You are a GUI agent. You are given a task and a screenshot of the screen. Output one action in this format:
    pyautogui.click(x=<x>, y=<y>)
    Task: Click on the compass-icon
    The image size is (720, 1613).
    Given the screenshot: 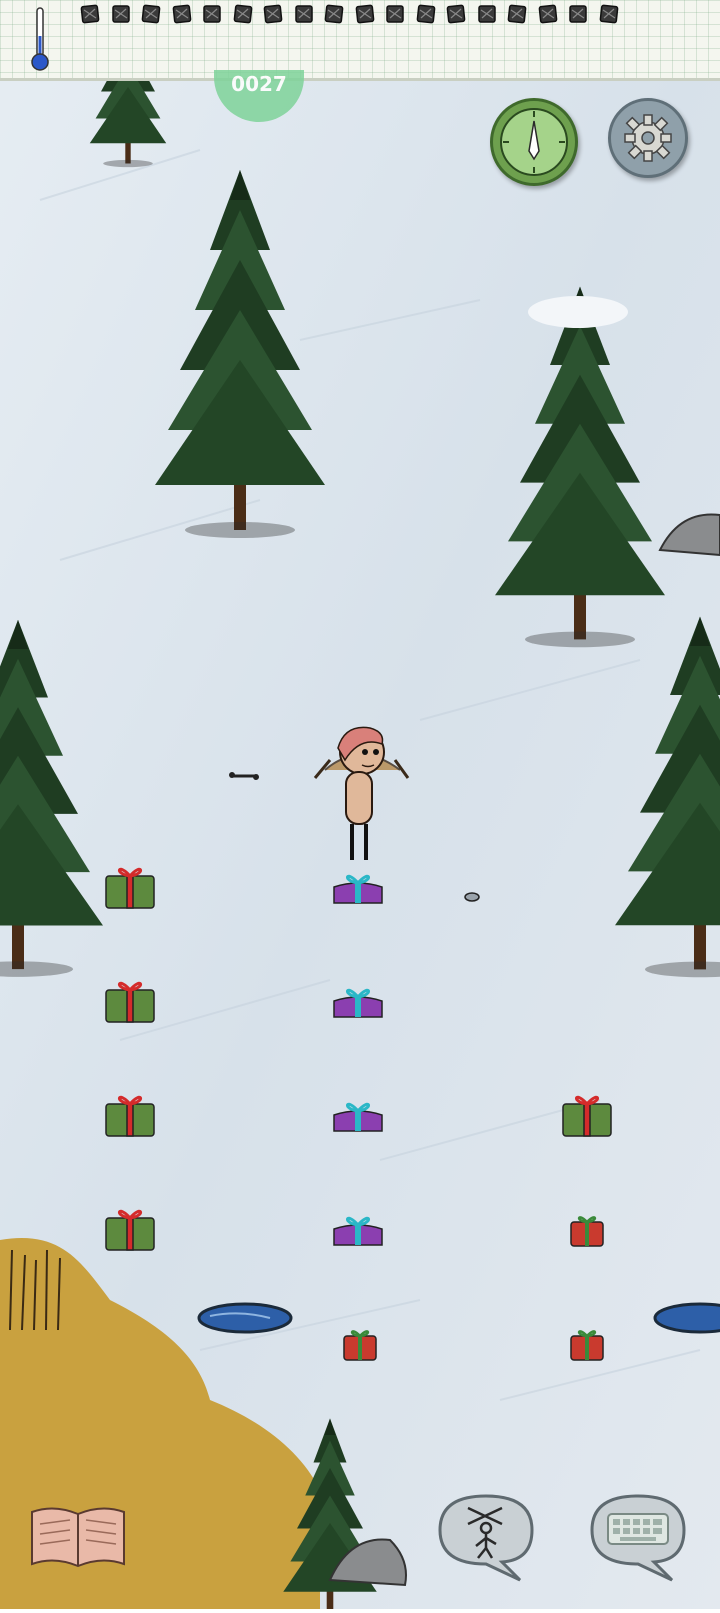 What is the action you would take?
    pyautogui.click(x=534, y=142)
    